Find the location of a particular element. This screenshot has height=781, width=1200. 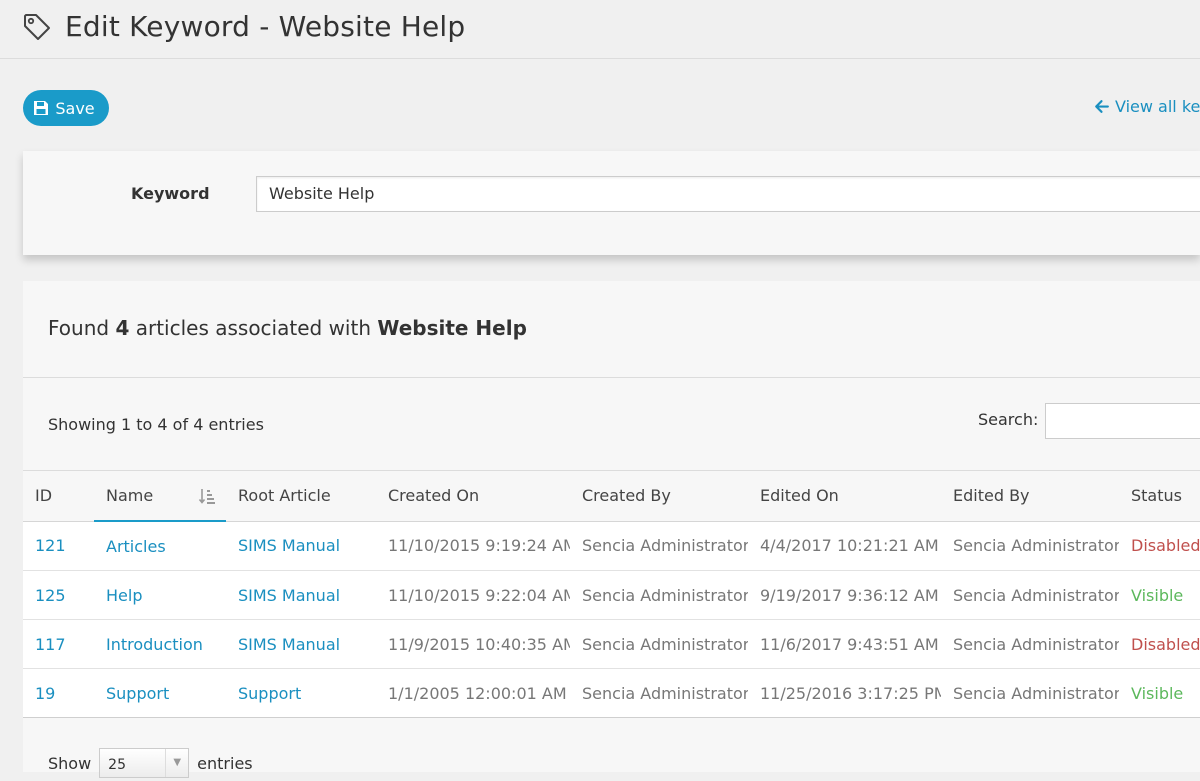

keyword-label: Keyword is located at coordinates (170, 193).